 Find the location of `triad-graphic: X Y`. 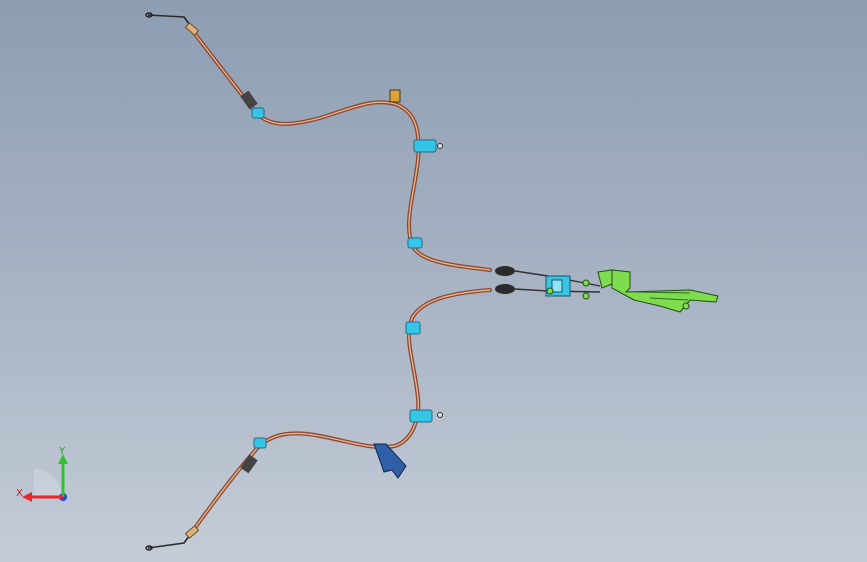

triad-graphic: X Y is located at coordinates (42, 474).